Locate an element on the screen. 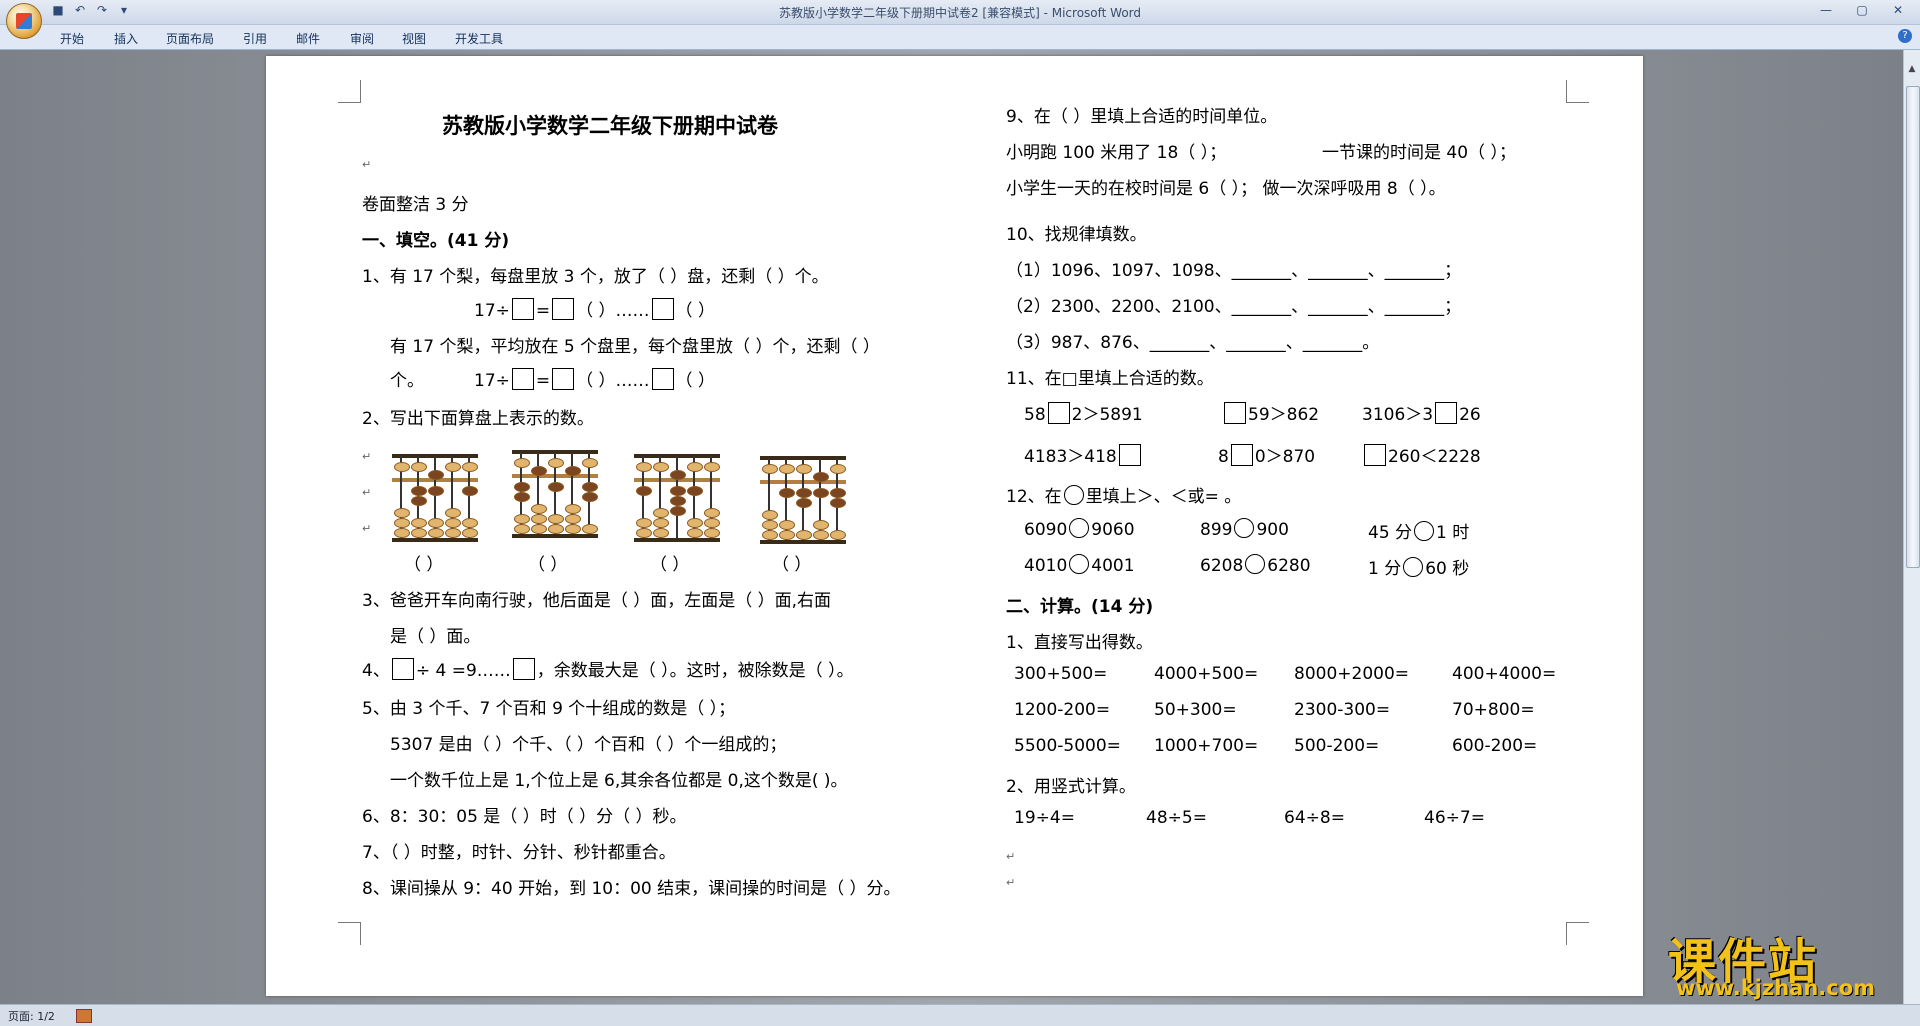  calc-cell: 5500-5000= is located at coordinates (1067, 746).